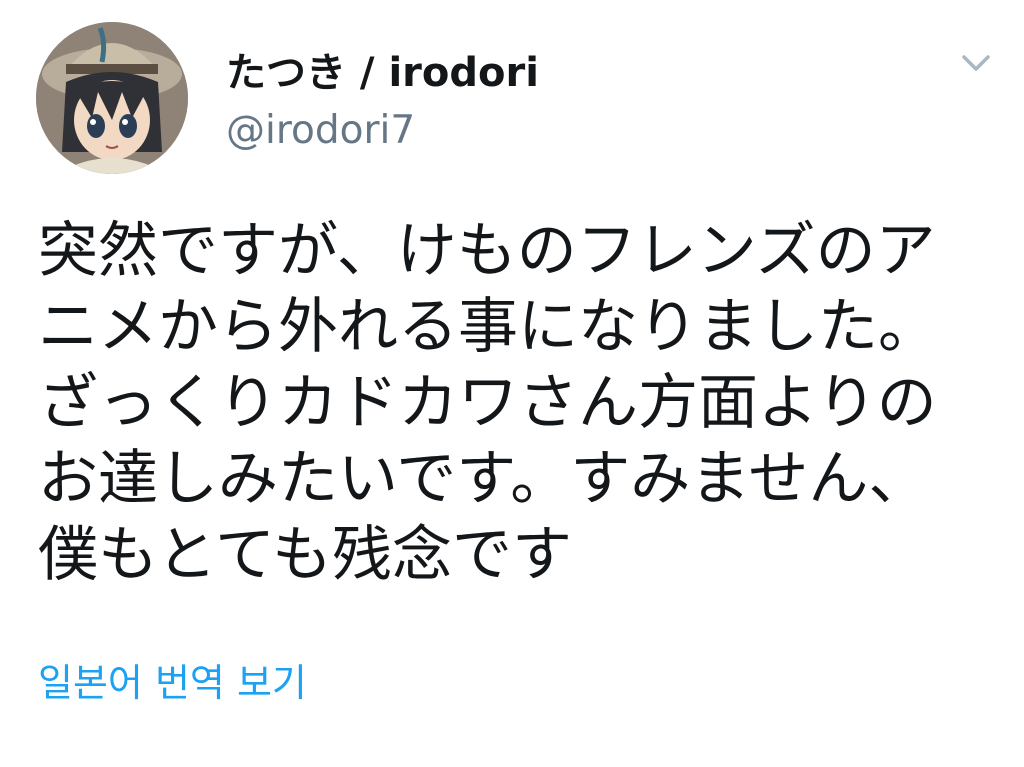 The width and height of the screenshot is (1024, 767). Describe the element at coordinates (112, 98) in the screenshot. I see `profile-avatar-icon` at that location.